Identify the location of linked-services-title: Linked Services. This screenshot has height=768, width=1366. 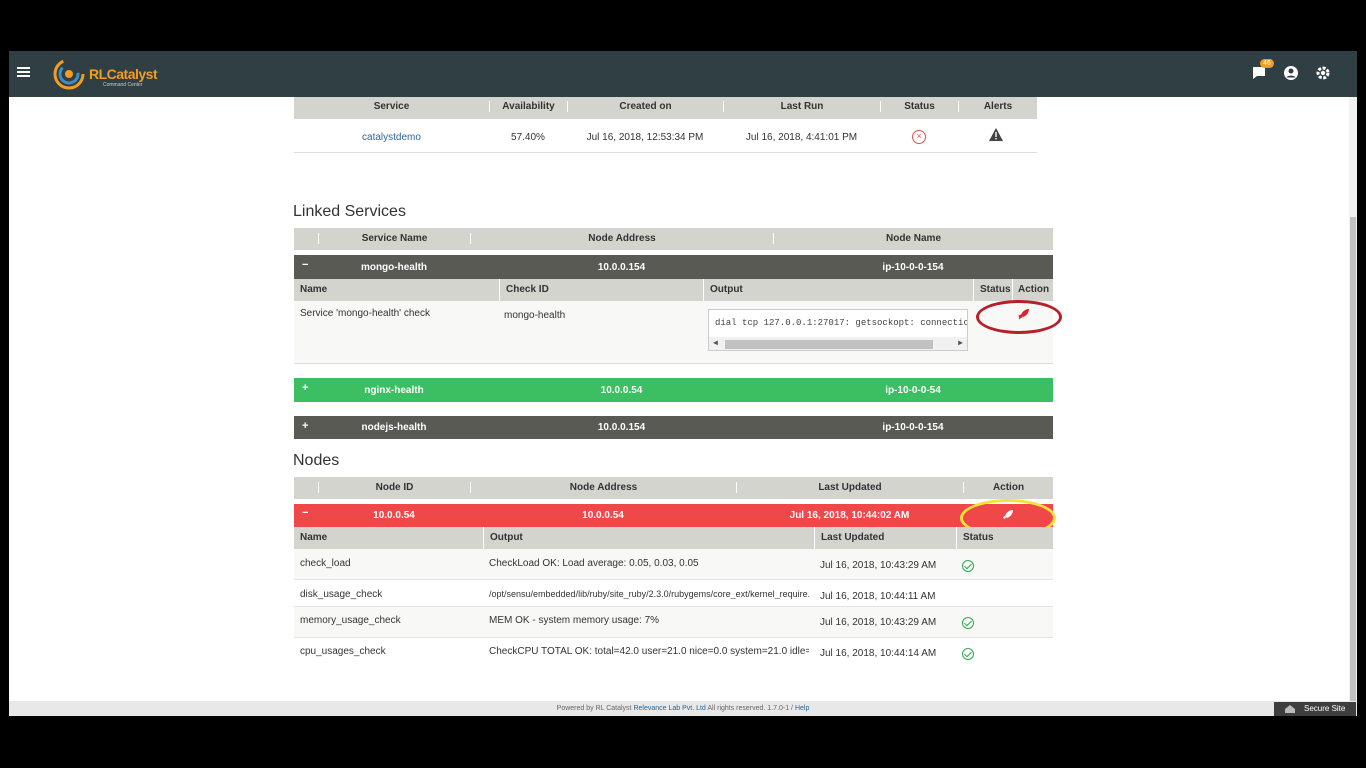
(349, 211).